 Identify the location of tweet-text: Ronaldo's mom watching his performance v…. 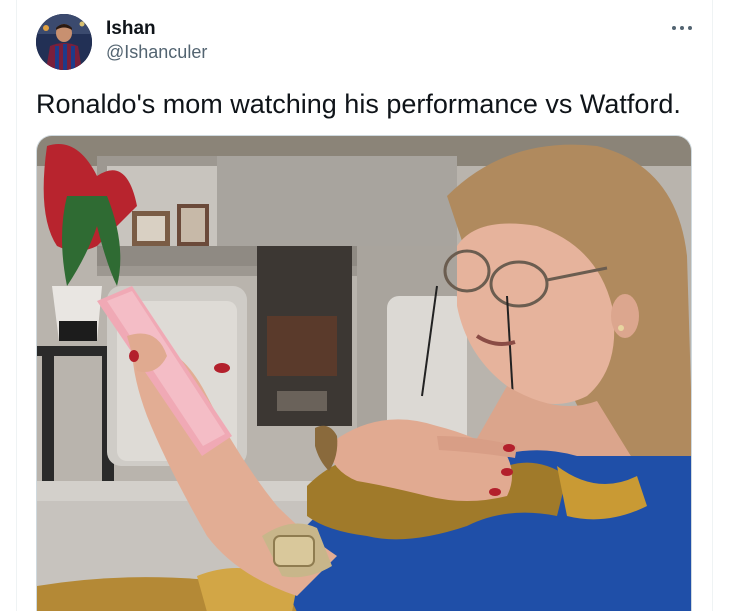
(358, 104).